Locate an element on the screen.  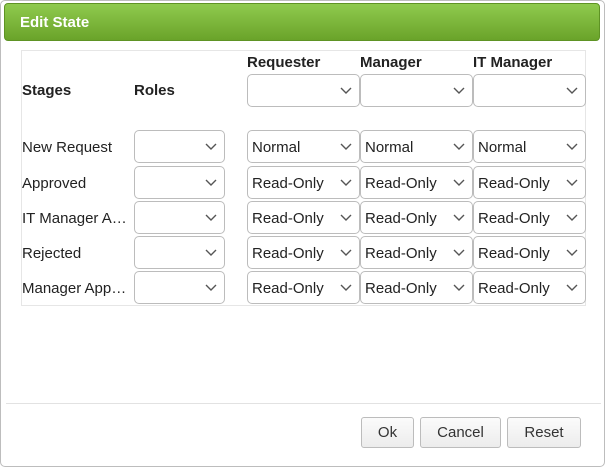
dialog-title: Edit State is located at coordinates (55, 22).